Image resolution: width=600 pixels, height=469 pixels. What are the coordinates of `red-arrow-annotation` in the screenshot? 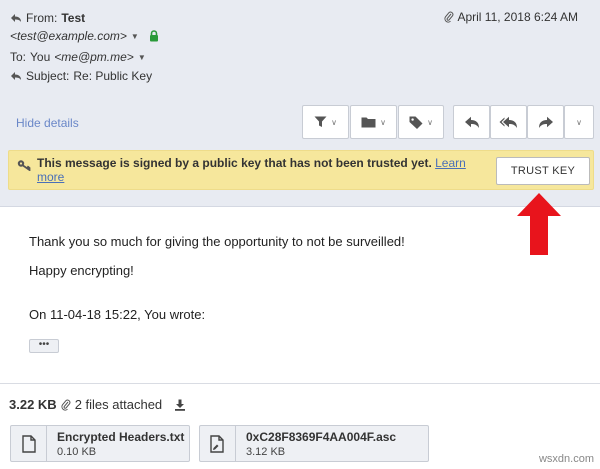 It's located at (539, 224).